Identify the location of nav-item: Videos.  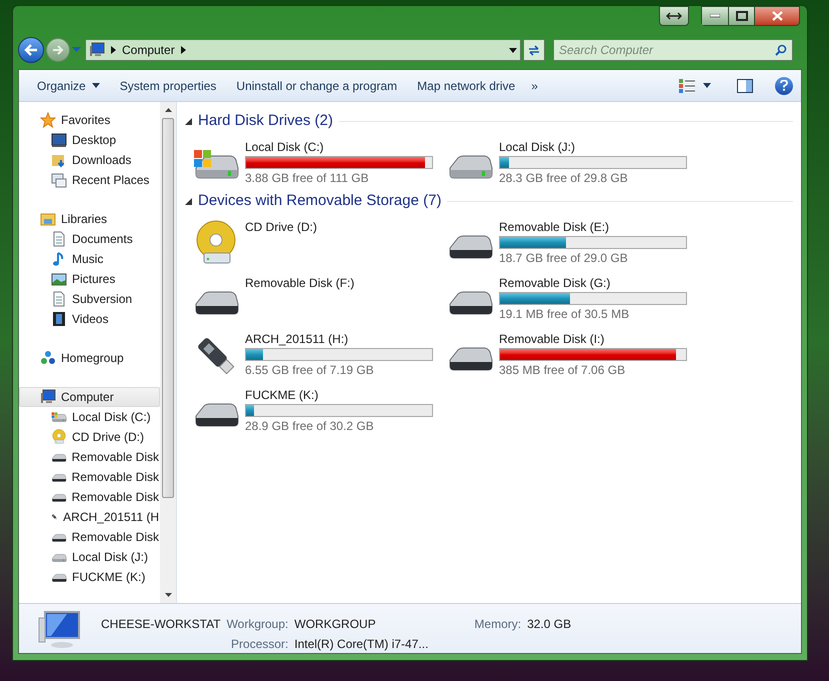
(89, 319).